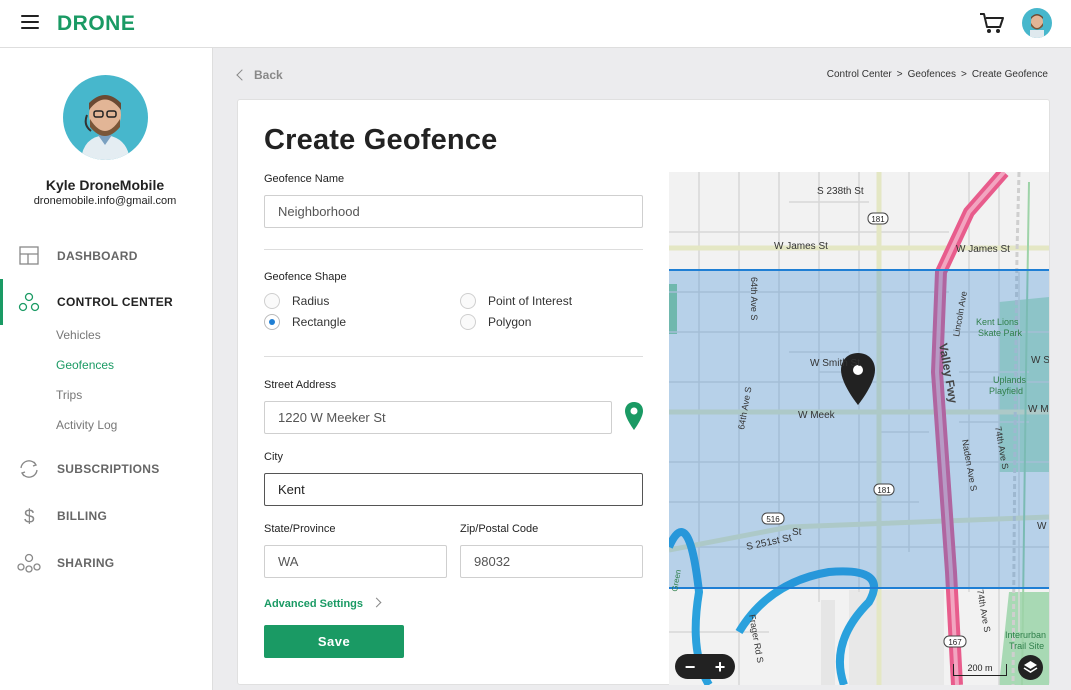  What do you see at coordinates (268, 75) in the screenshot?
I see `back-label: Back` at bounding box center [268, 75].